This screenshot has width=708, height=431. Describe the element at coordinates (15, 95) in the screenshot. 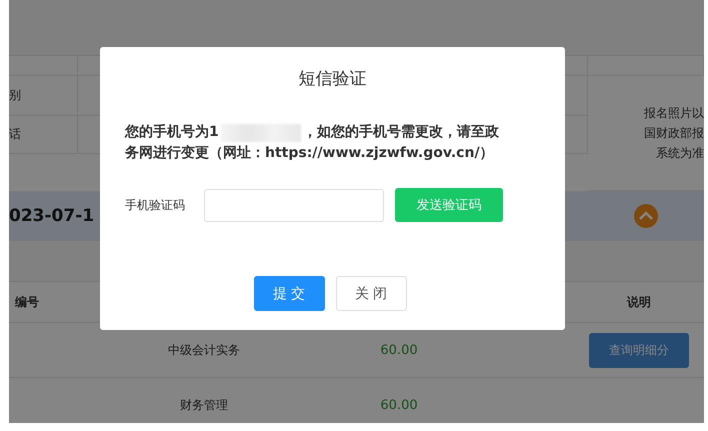

I see `row-label: 别` at that location.